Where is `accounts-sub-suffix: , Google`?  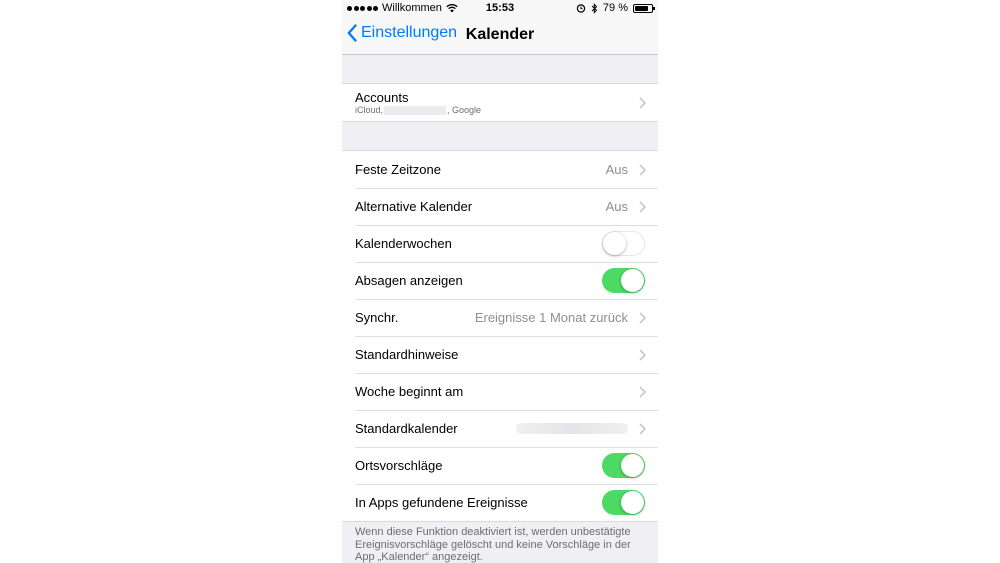 accounts-sub-suffix: , Google is located at coordinates (464, 110).